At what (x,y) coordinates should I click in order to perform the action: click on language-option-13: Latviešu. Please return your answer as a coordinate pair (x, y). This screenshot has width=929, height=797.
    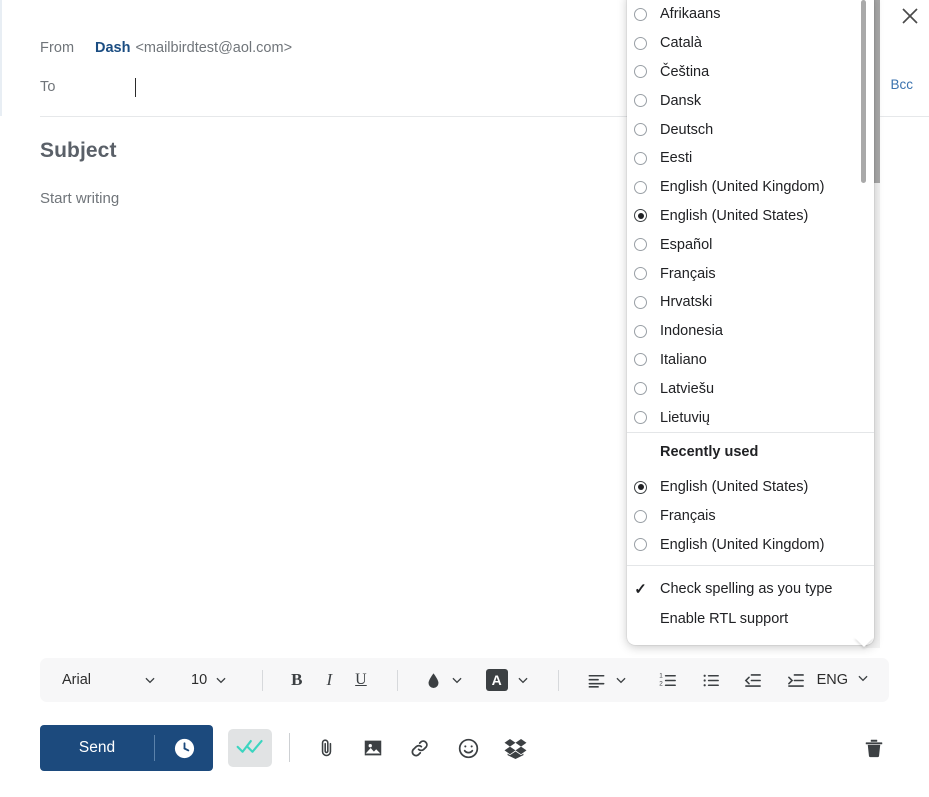
    Looking at the image, I should click on (750, 388).